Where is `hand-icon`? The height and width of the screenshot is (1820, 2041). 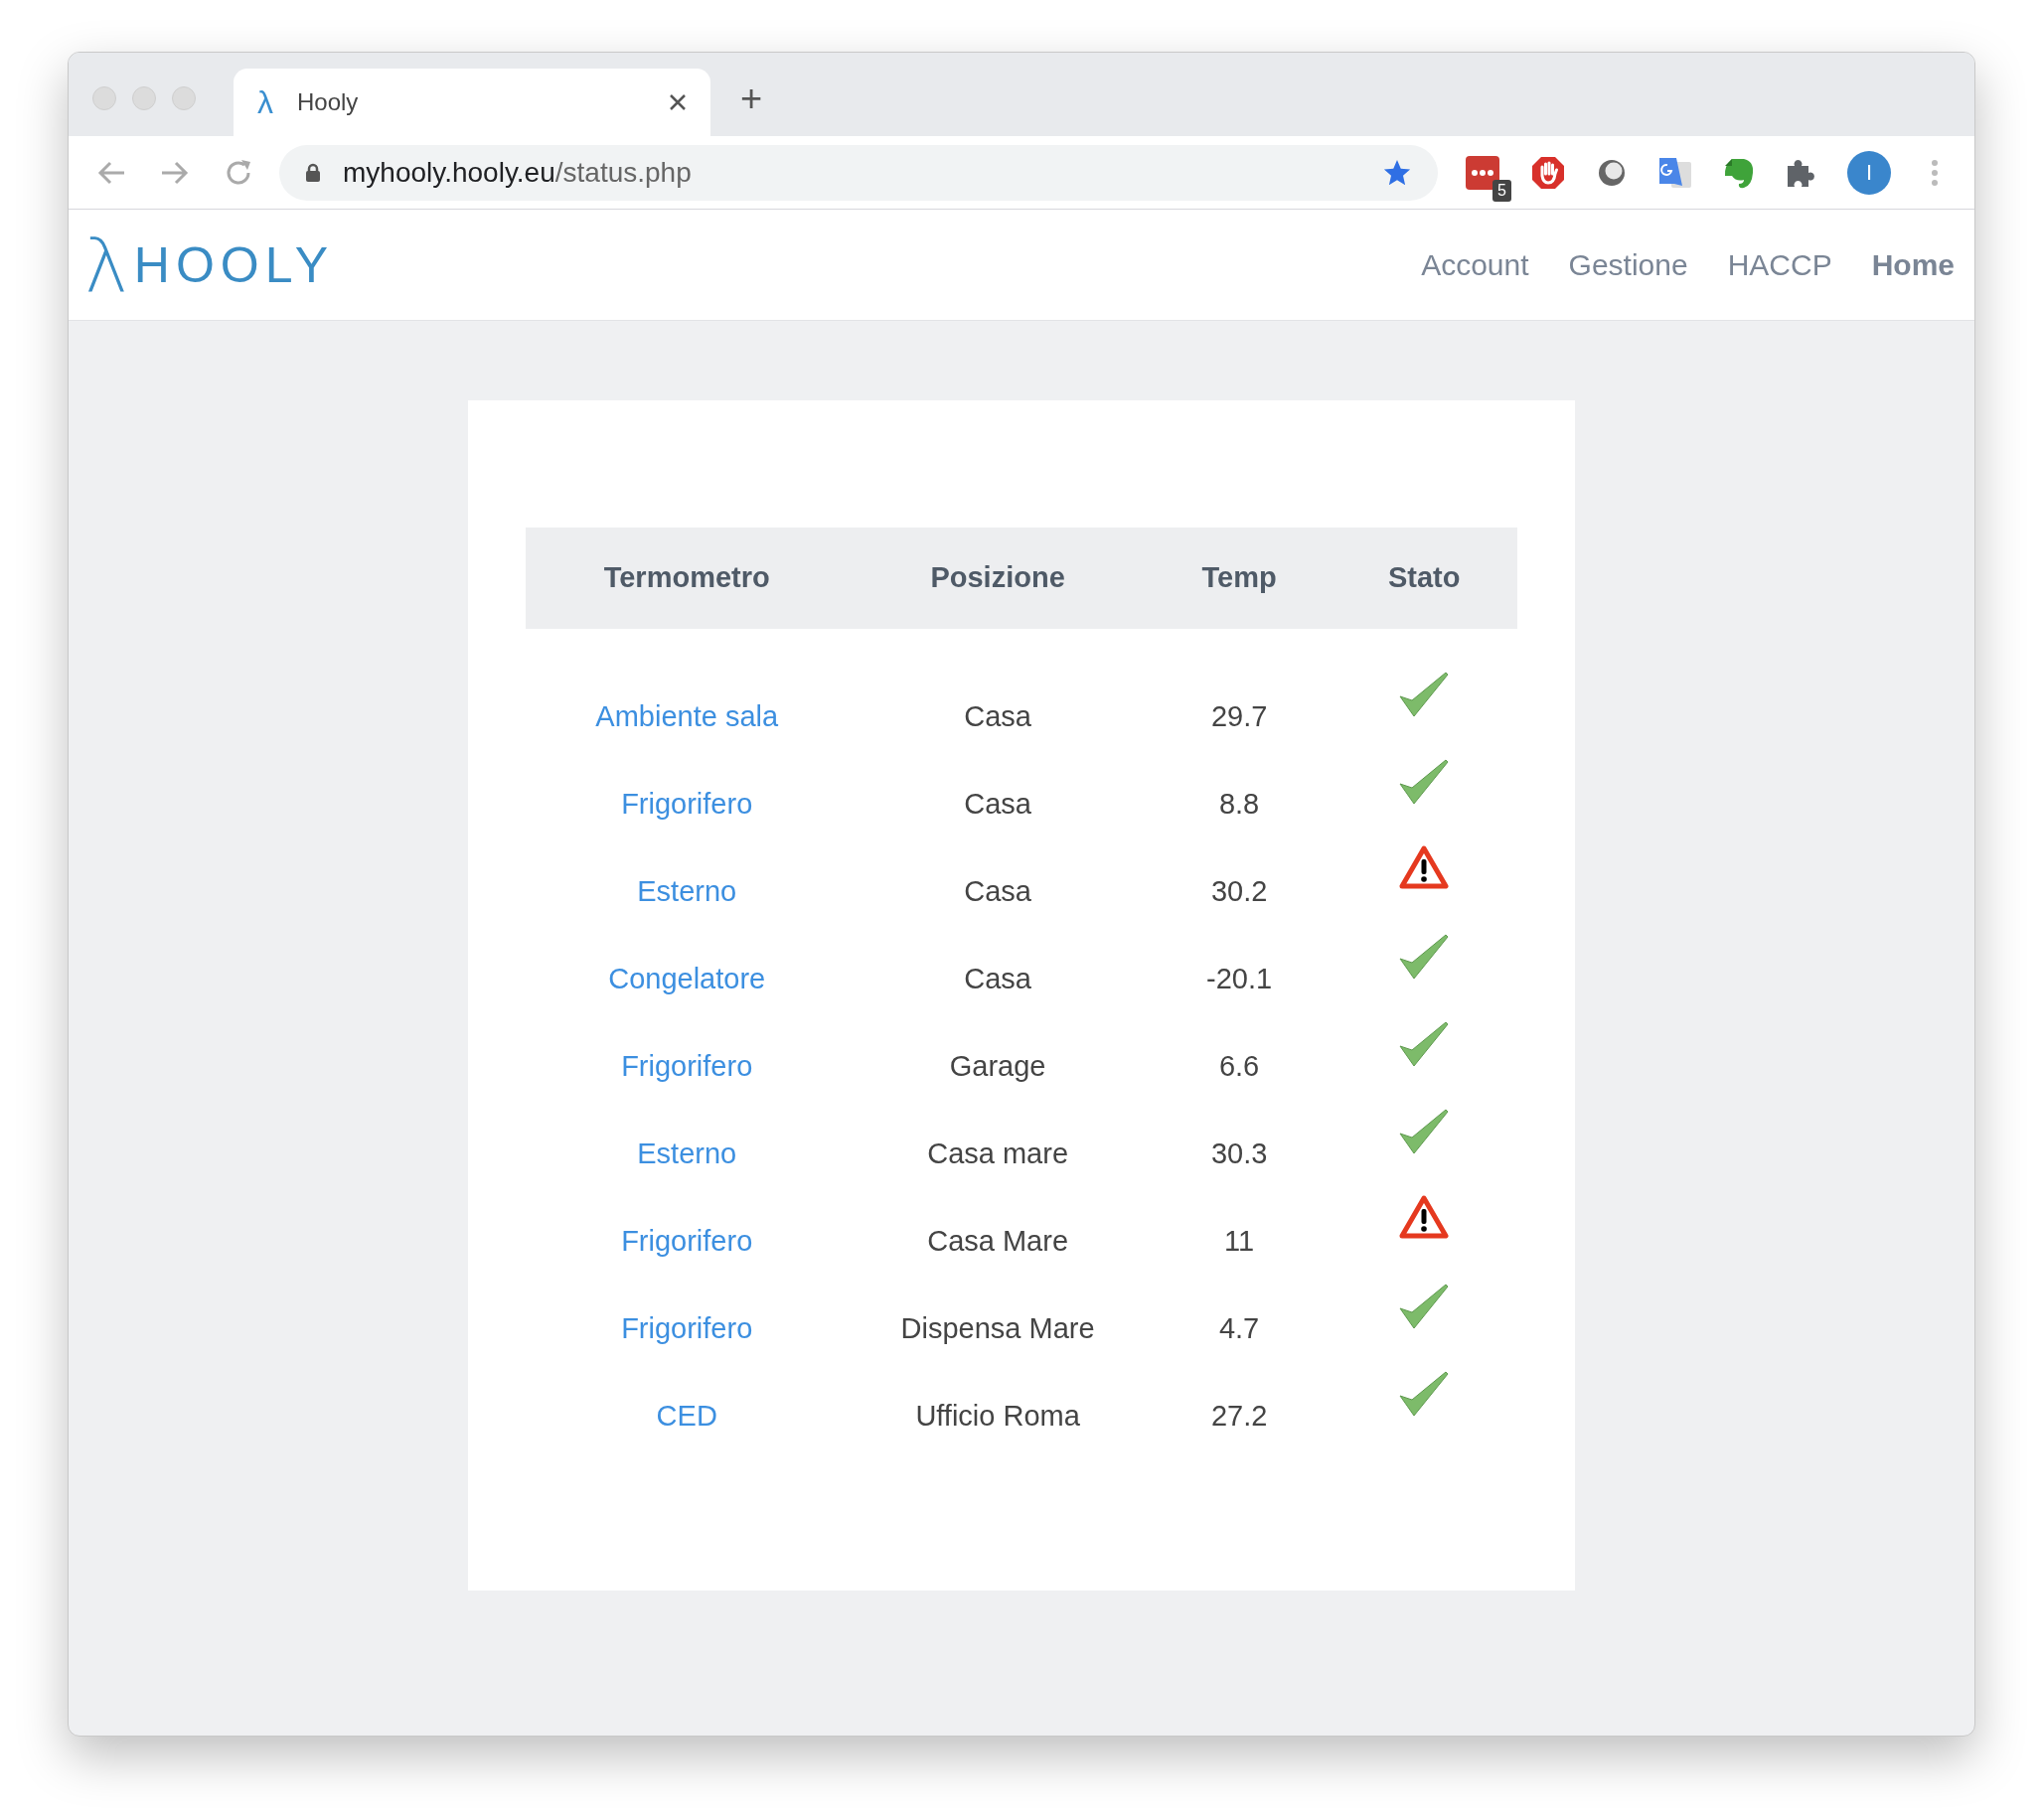
hand-icon is located at coordinates (1548, 172).